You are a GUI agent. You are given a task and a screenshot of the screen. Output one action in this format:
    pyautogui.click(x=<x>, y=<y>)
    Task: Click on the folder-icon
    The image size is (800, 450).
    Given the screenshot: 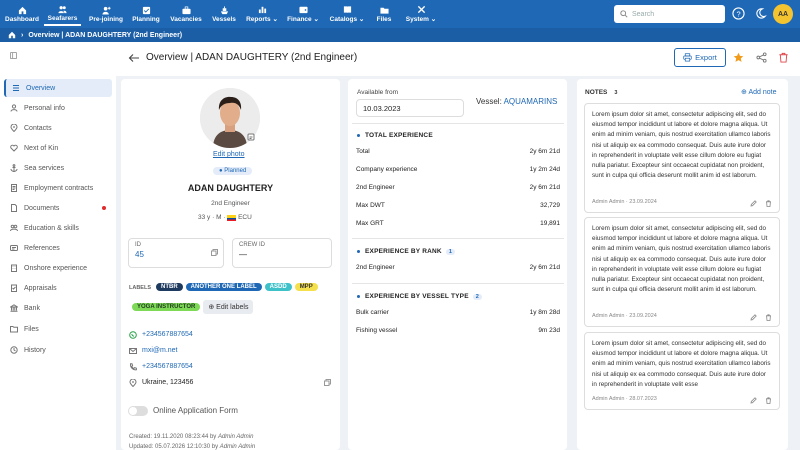 What is the action you would take?
    pyautogui.click(x=384, y=10)
    